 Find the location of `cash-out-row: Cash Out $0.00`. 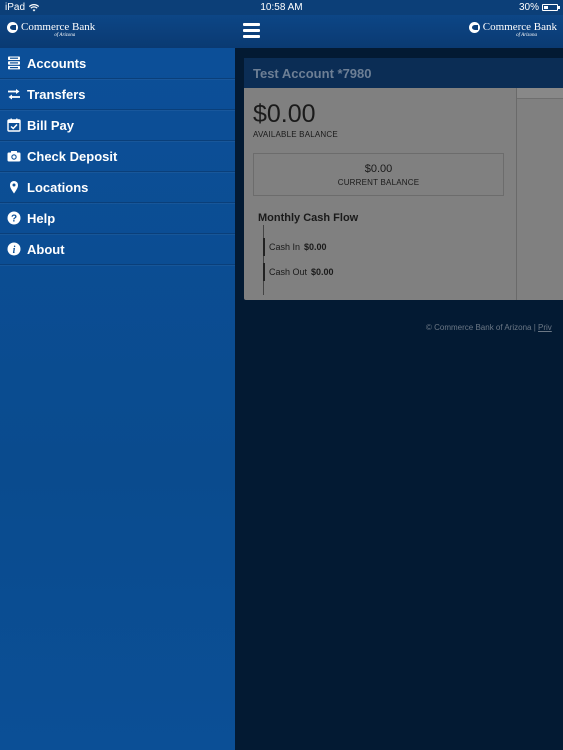

cash-out-row: Cash Out $0.00 is located at coordinates (298, 272).